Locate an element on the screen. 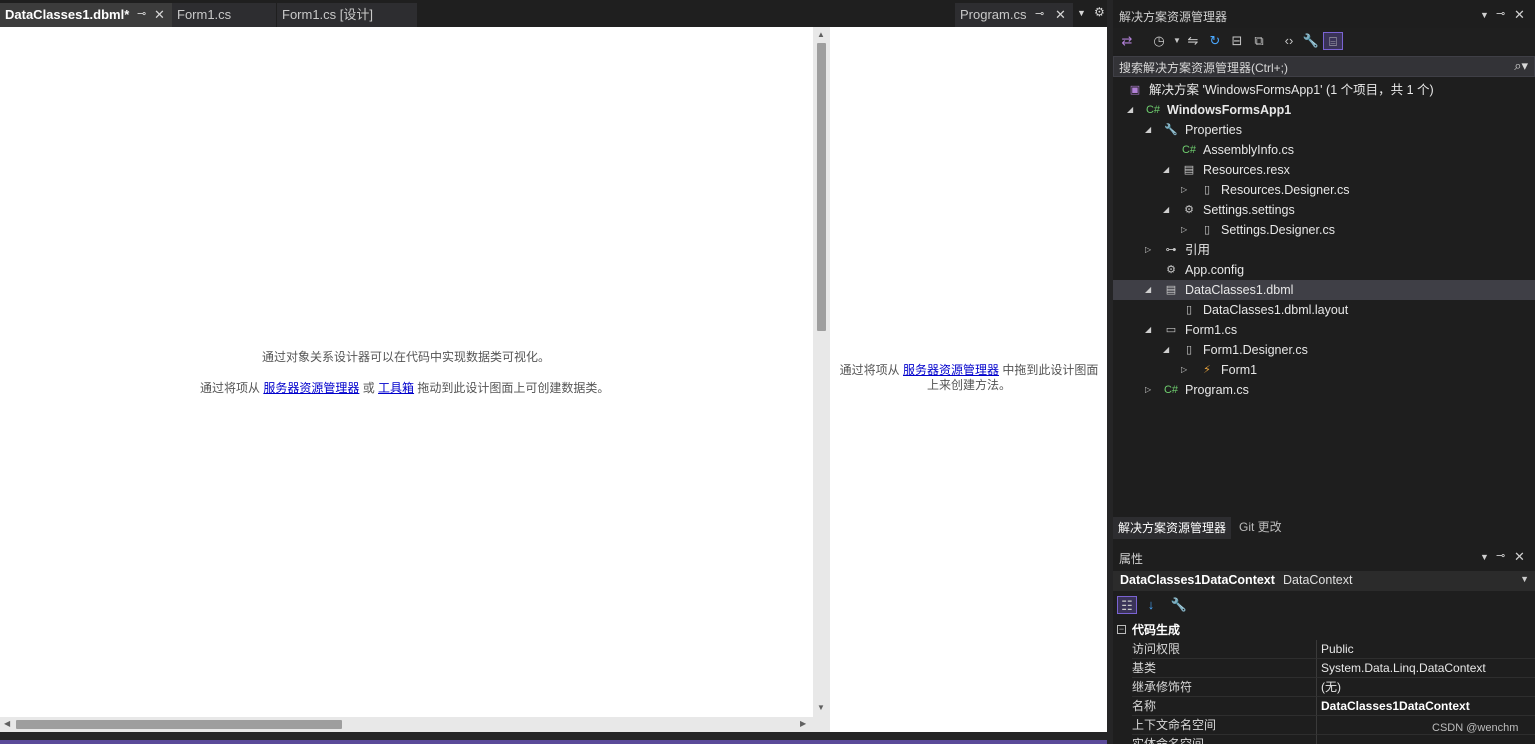 The image size is (1535, 744). property-row: 名称 DataClasses1DataContext is located at coordinates (1324, 706).